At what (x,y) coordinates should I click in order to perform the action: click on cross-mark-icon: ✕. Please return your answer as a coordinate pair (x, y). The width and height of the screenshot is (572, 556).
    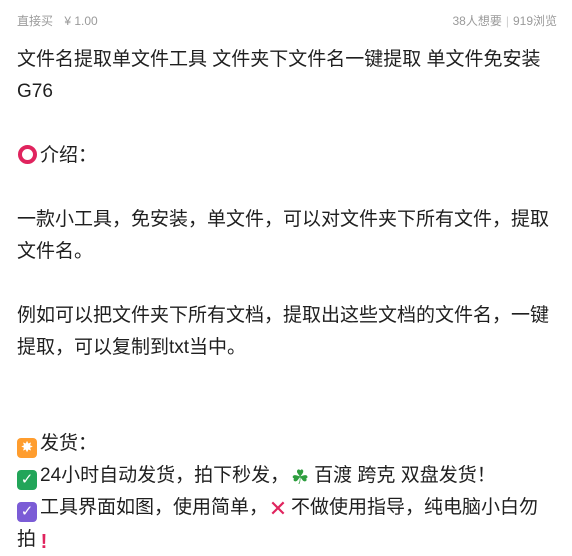
    Looking at the image, I should click on (278, 508).